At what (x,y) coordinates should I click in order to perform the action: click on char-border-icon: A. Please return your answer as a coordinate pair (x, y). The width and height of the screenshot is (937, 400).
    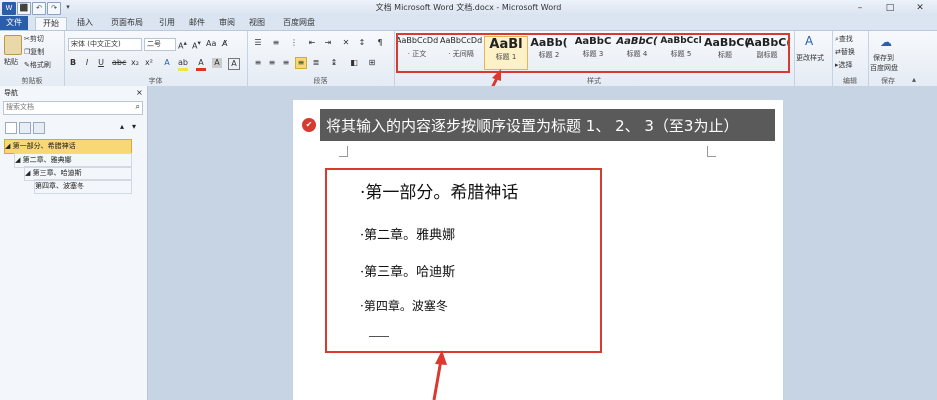
    Looking at the image, I should click on (234, 64).